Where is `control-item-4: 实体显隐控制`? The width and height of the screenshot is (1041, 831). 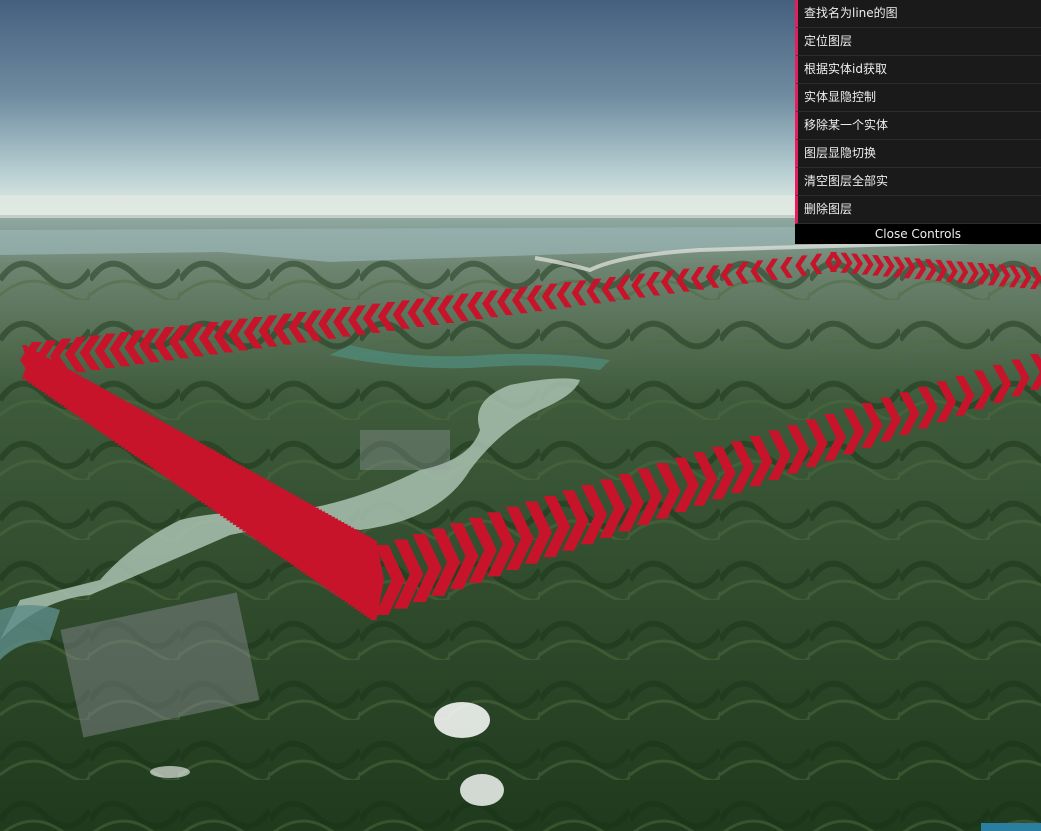 control-item-4: 实体显隐控制 is located at coordinates (918, 98).